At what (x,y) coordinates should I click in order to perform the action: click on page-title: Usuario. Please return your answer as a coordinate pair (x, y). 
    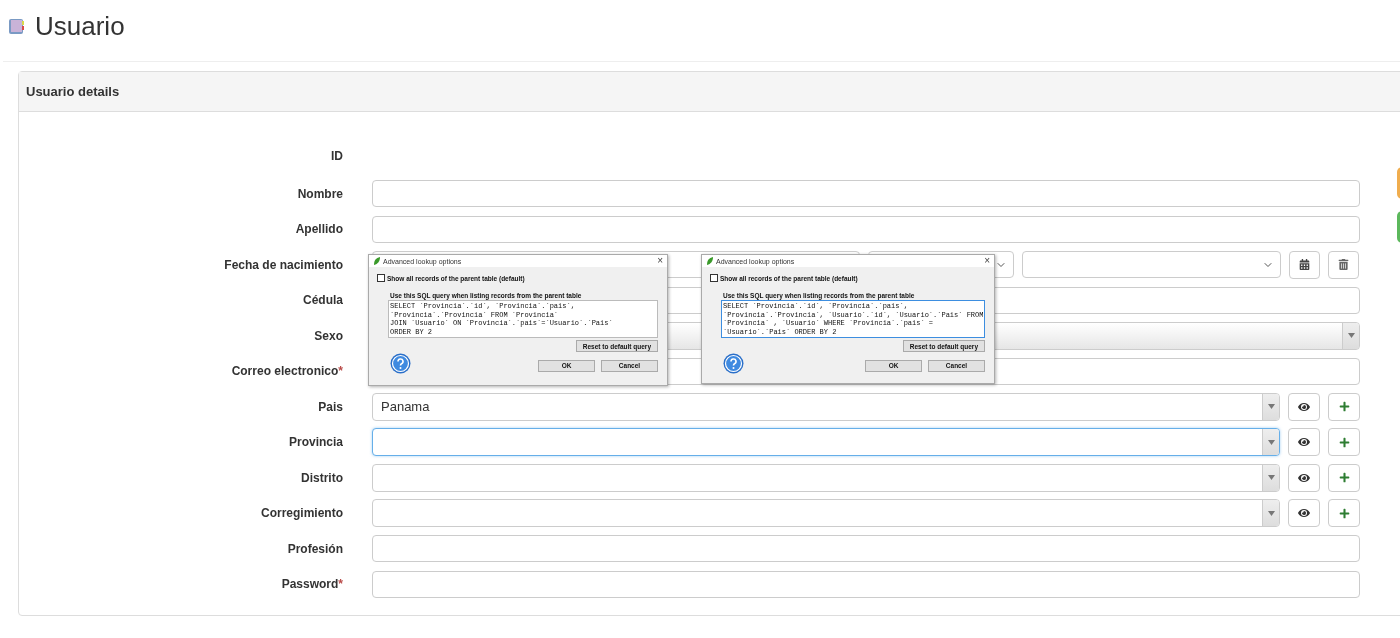
    Looking at the image, I should click on (80, 26).